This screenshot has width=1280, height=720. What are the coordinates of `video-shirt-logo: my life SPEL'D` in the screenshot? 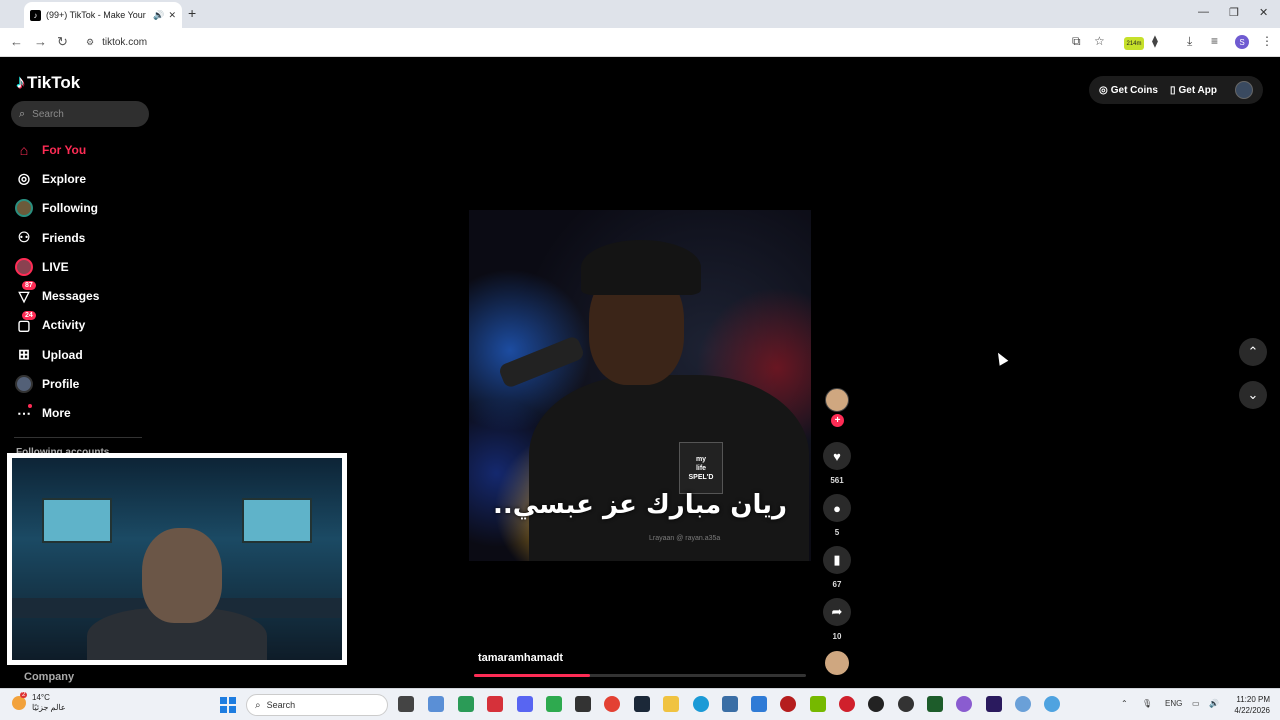 It's located at (701, 468).